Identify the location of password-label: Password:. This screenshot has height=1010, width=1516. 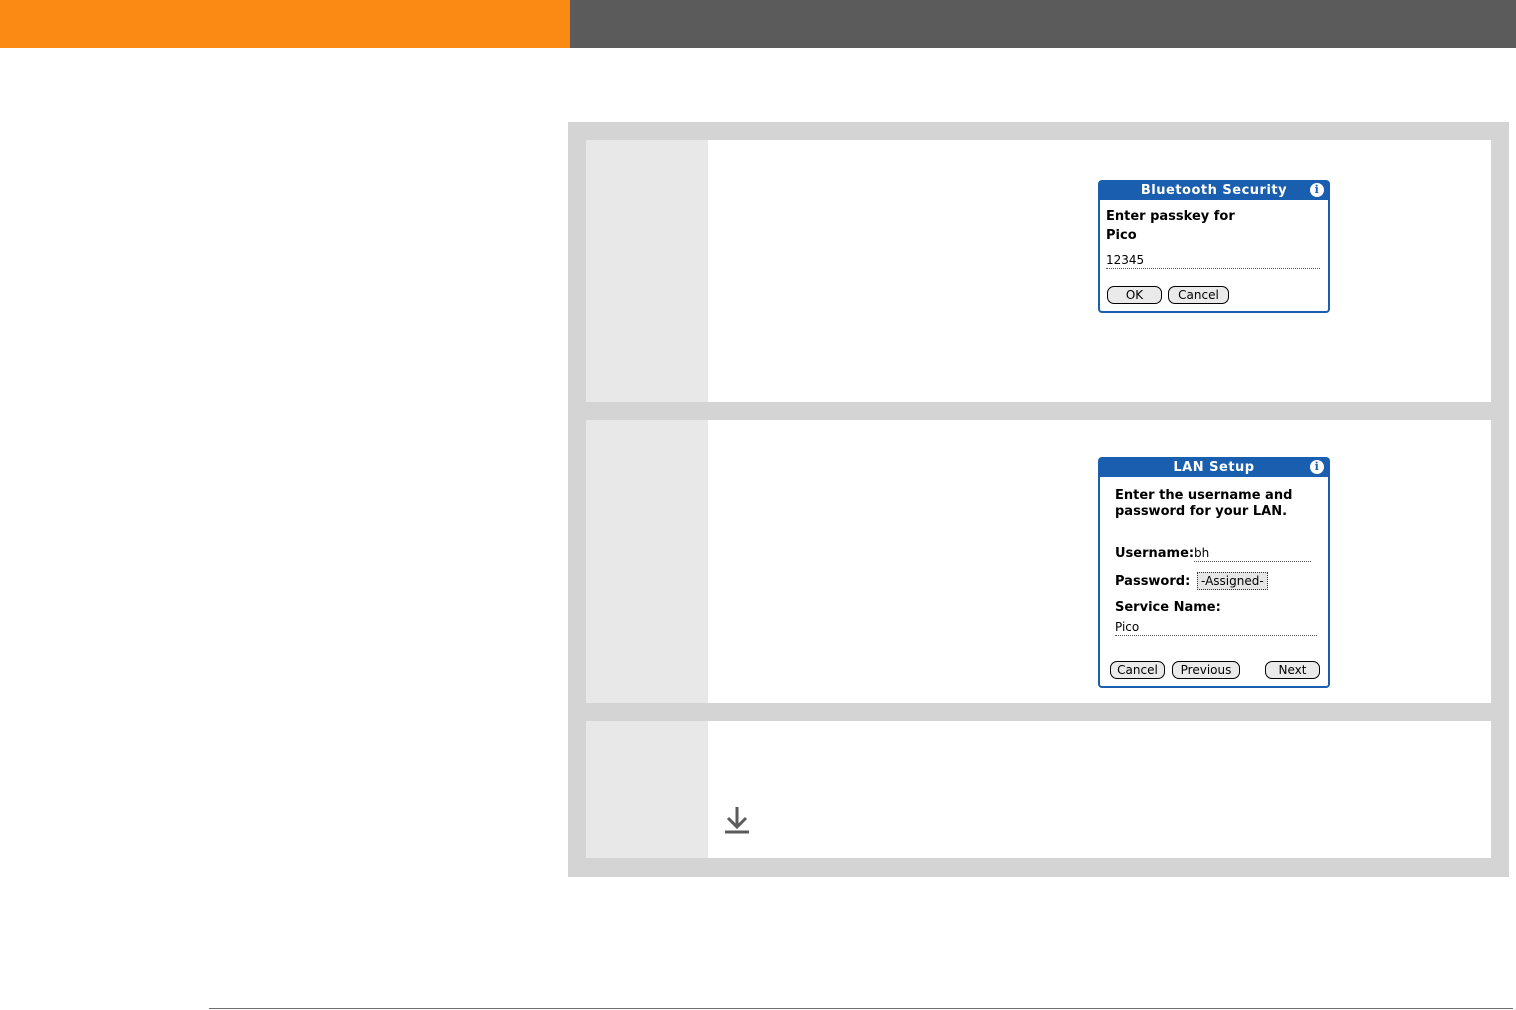
(1153, 581).